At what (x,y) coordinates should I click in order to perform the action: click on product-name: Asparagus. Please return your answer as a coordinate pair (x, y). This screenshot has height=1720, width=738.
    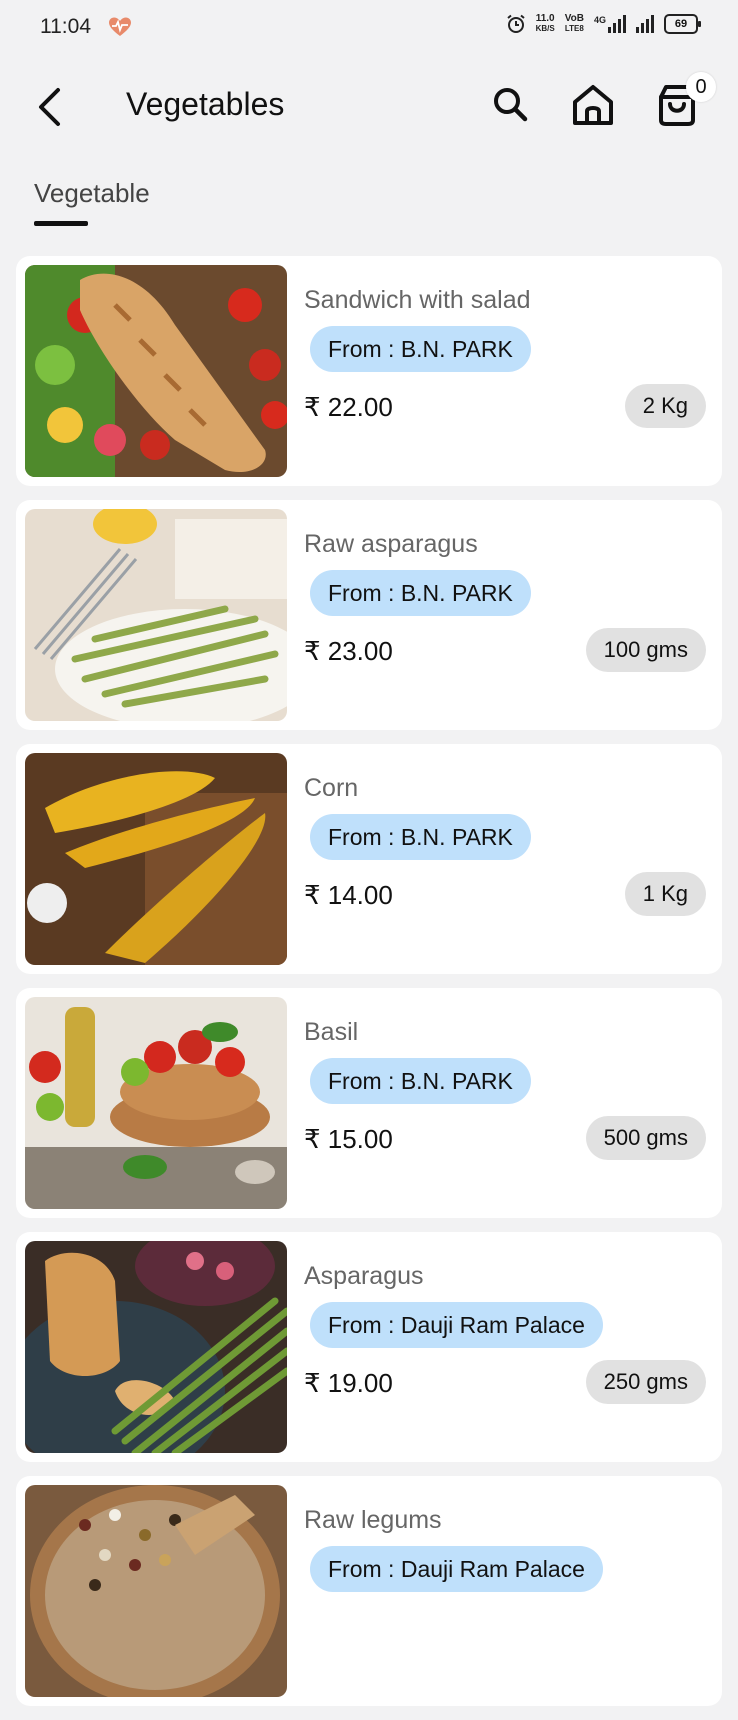
    Looking at the image, I should click on (364, 1276).